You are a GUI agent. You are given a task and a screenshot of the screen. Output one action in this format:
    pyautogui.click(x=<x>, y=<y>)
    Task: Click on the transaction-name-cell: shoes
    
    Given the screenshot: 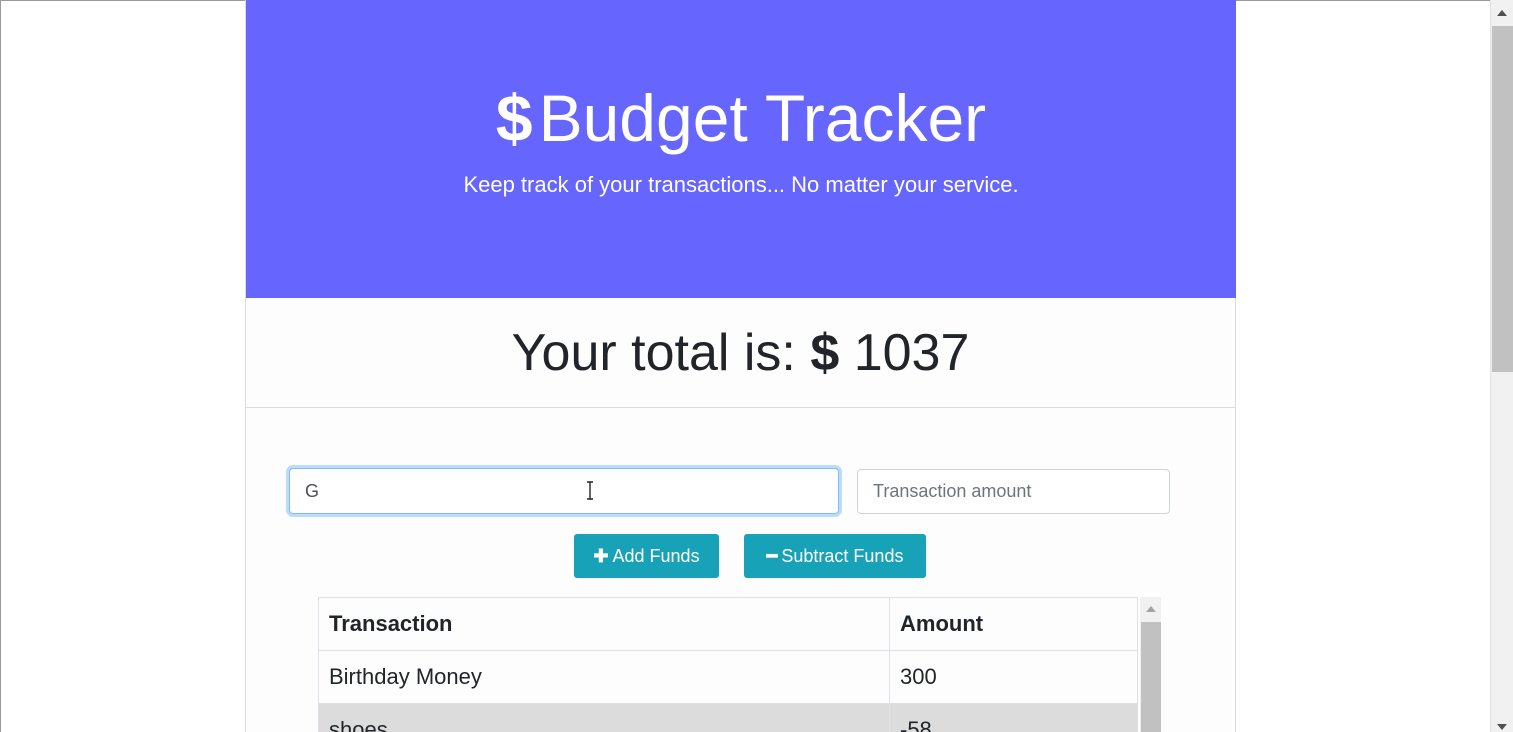 What is the action you would take?
    pyautogui.click(x=604, y=717)
    